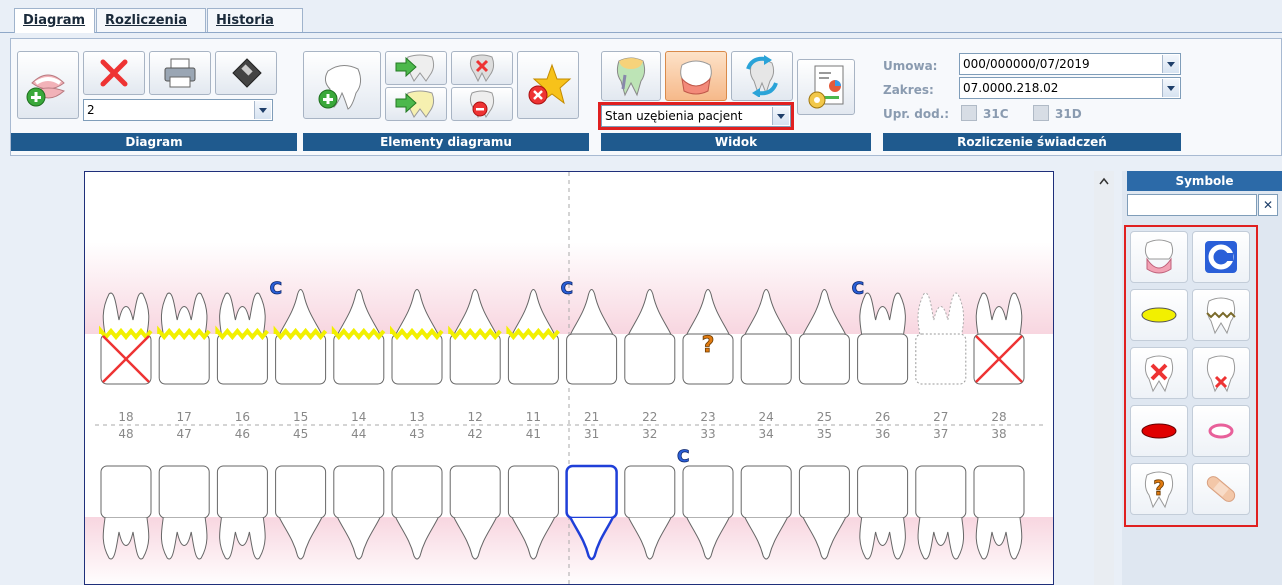  I want to click on tab-rozliczenia: Rozliczenia, so click(151, 20).